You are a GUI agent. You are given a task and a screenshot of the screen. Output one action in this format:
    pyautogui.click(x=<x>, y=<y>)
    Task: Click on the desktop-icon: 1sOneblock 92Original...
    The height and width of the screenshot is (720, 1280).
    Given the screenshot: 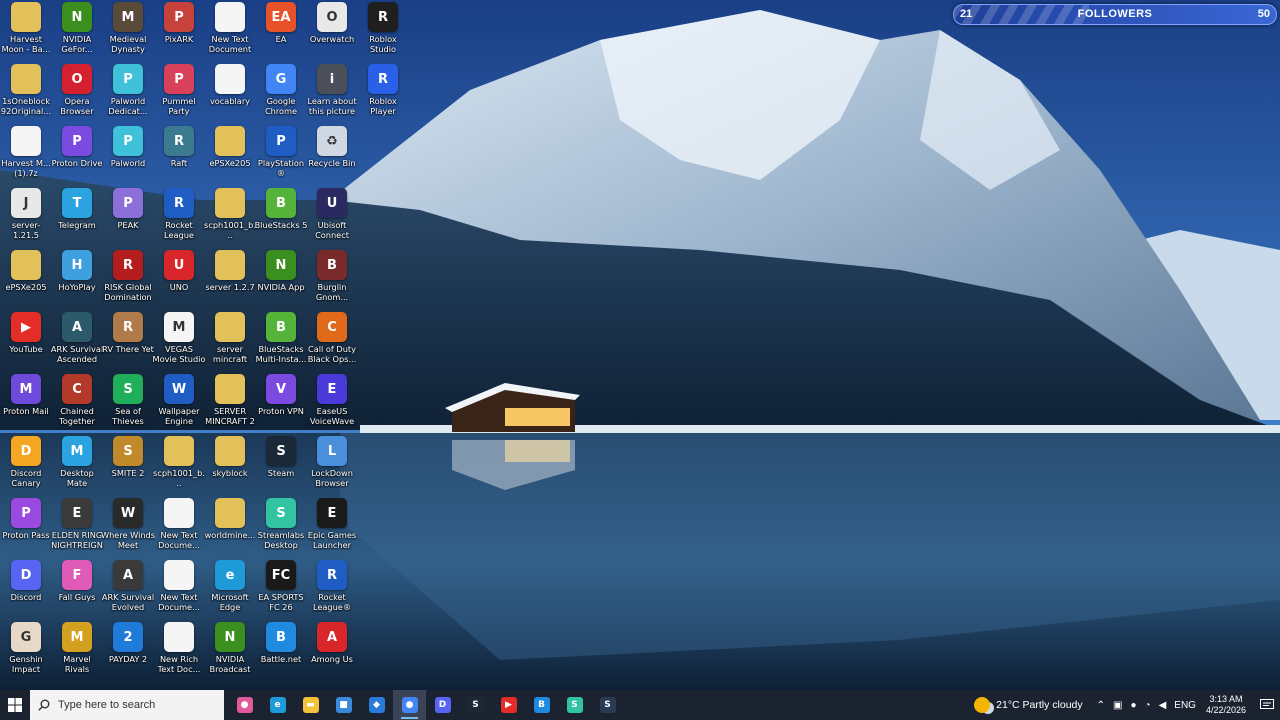 What is the action you would take?
    pyautogui.click(x=26, y=95)
    